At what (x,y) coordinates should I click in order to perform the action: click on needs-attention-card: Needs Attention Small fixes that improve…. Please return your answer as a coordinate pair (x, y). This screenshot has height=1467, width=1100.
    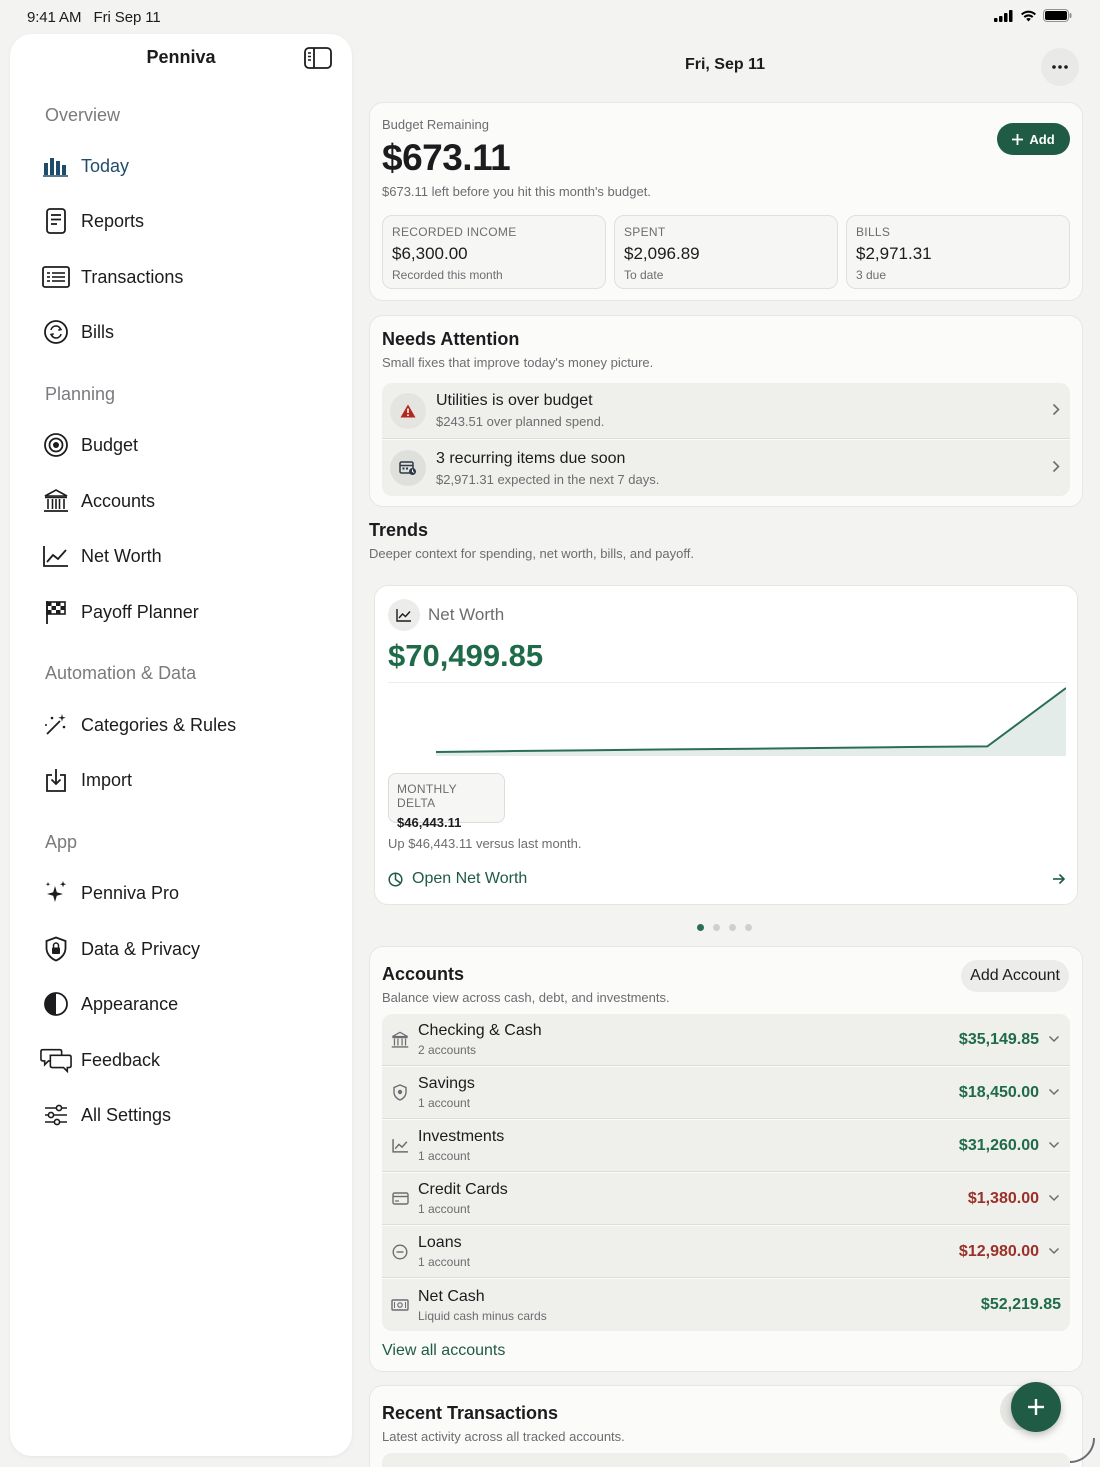
    Looking at the image, I should click on (726, 411).